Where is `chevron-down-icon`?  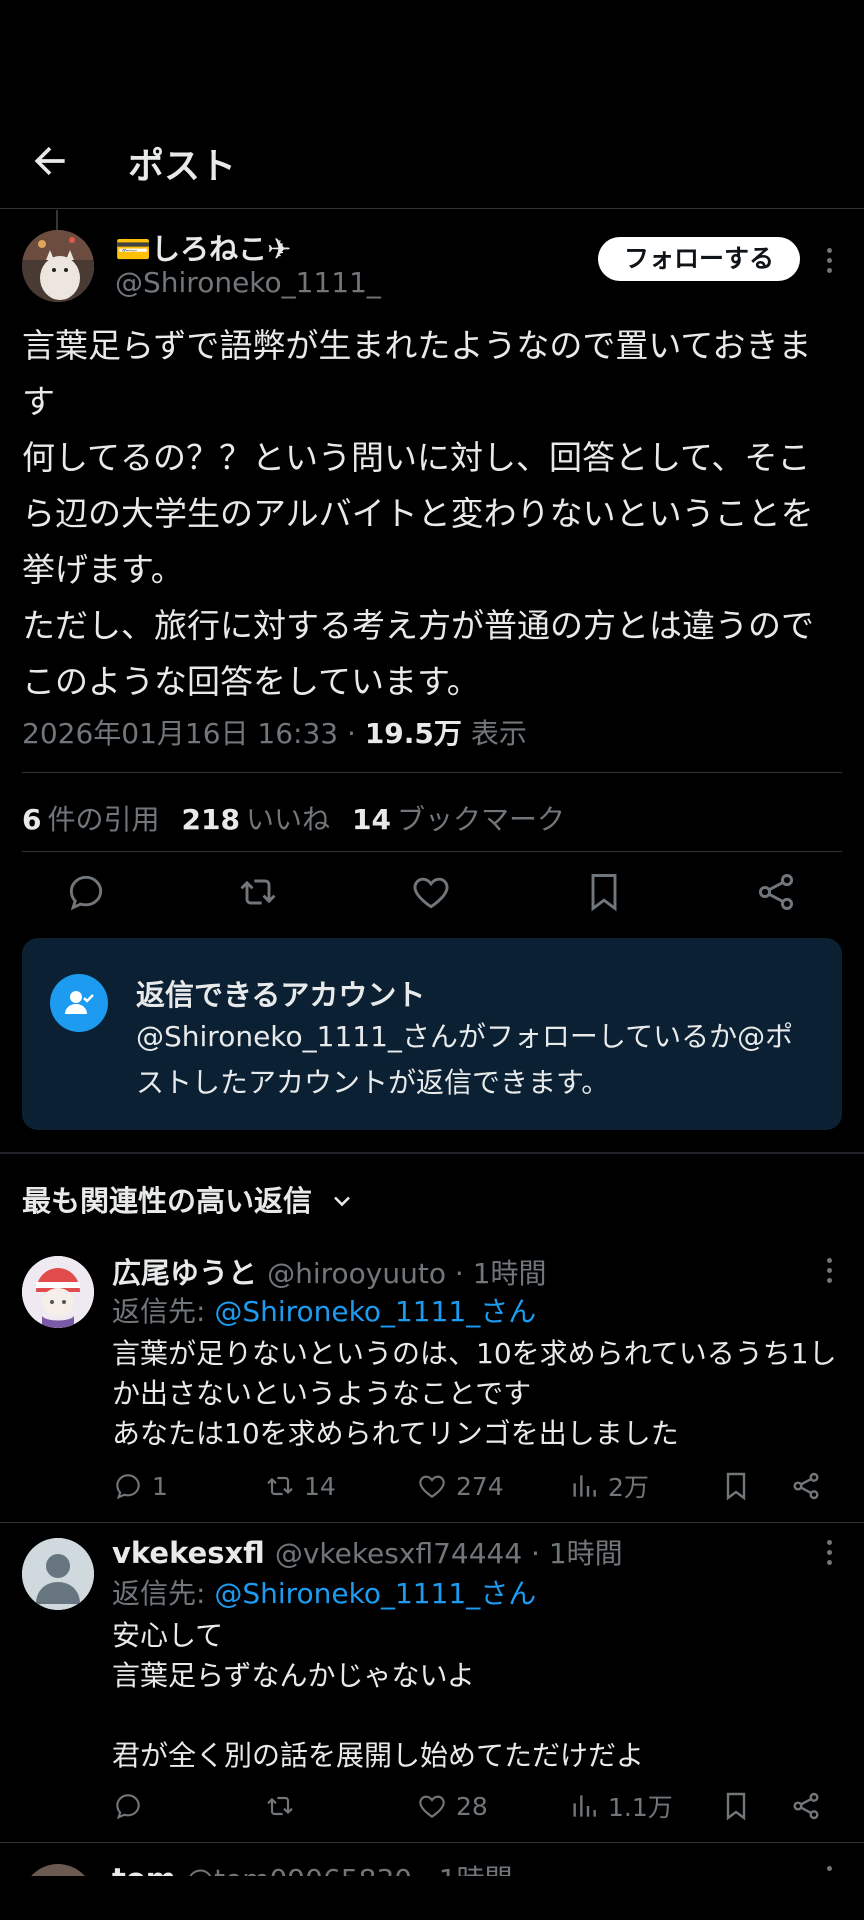
chevron-down-icon is located at coordinates (342, 1201).